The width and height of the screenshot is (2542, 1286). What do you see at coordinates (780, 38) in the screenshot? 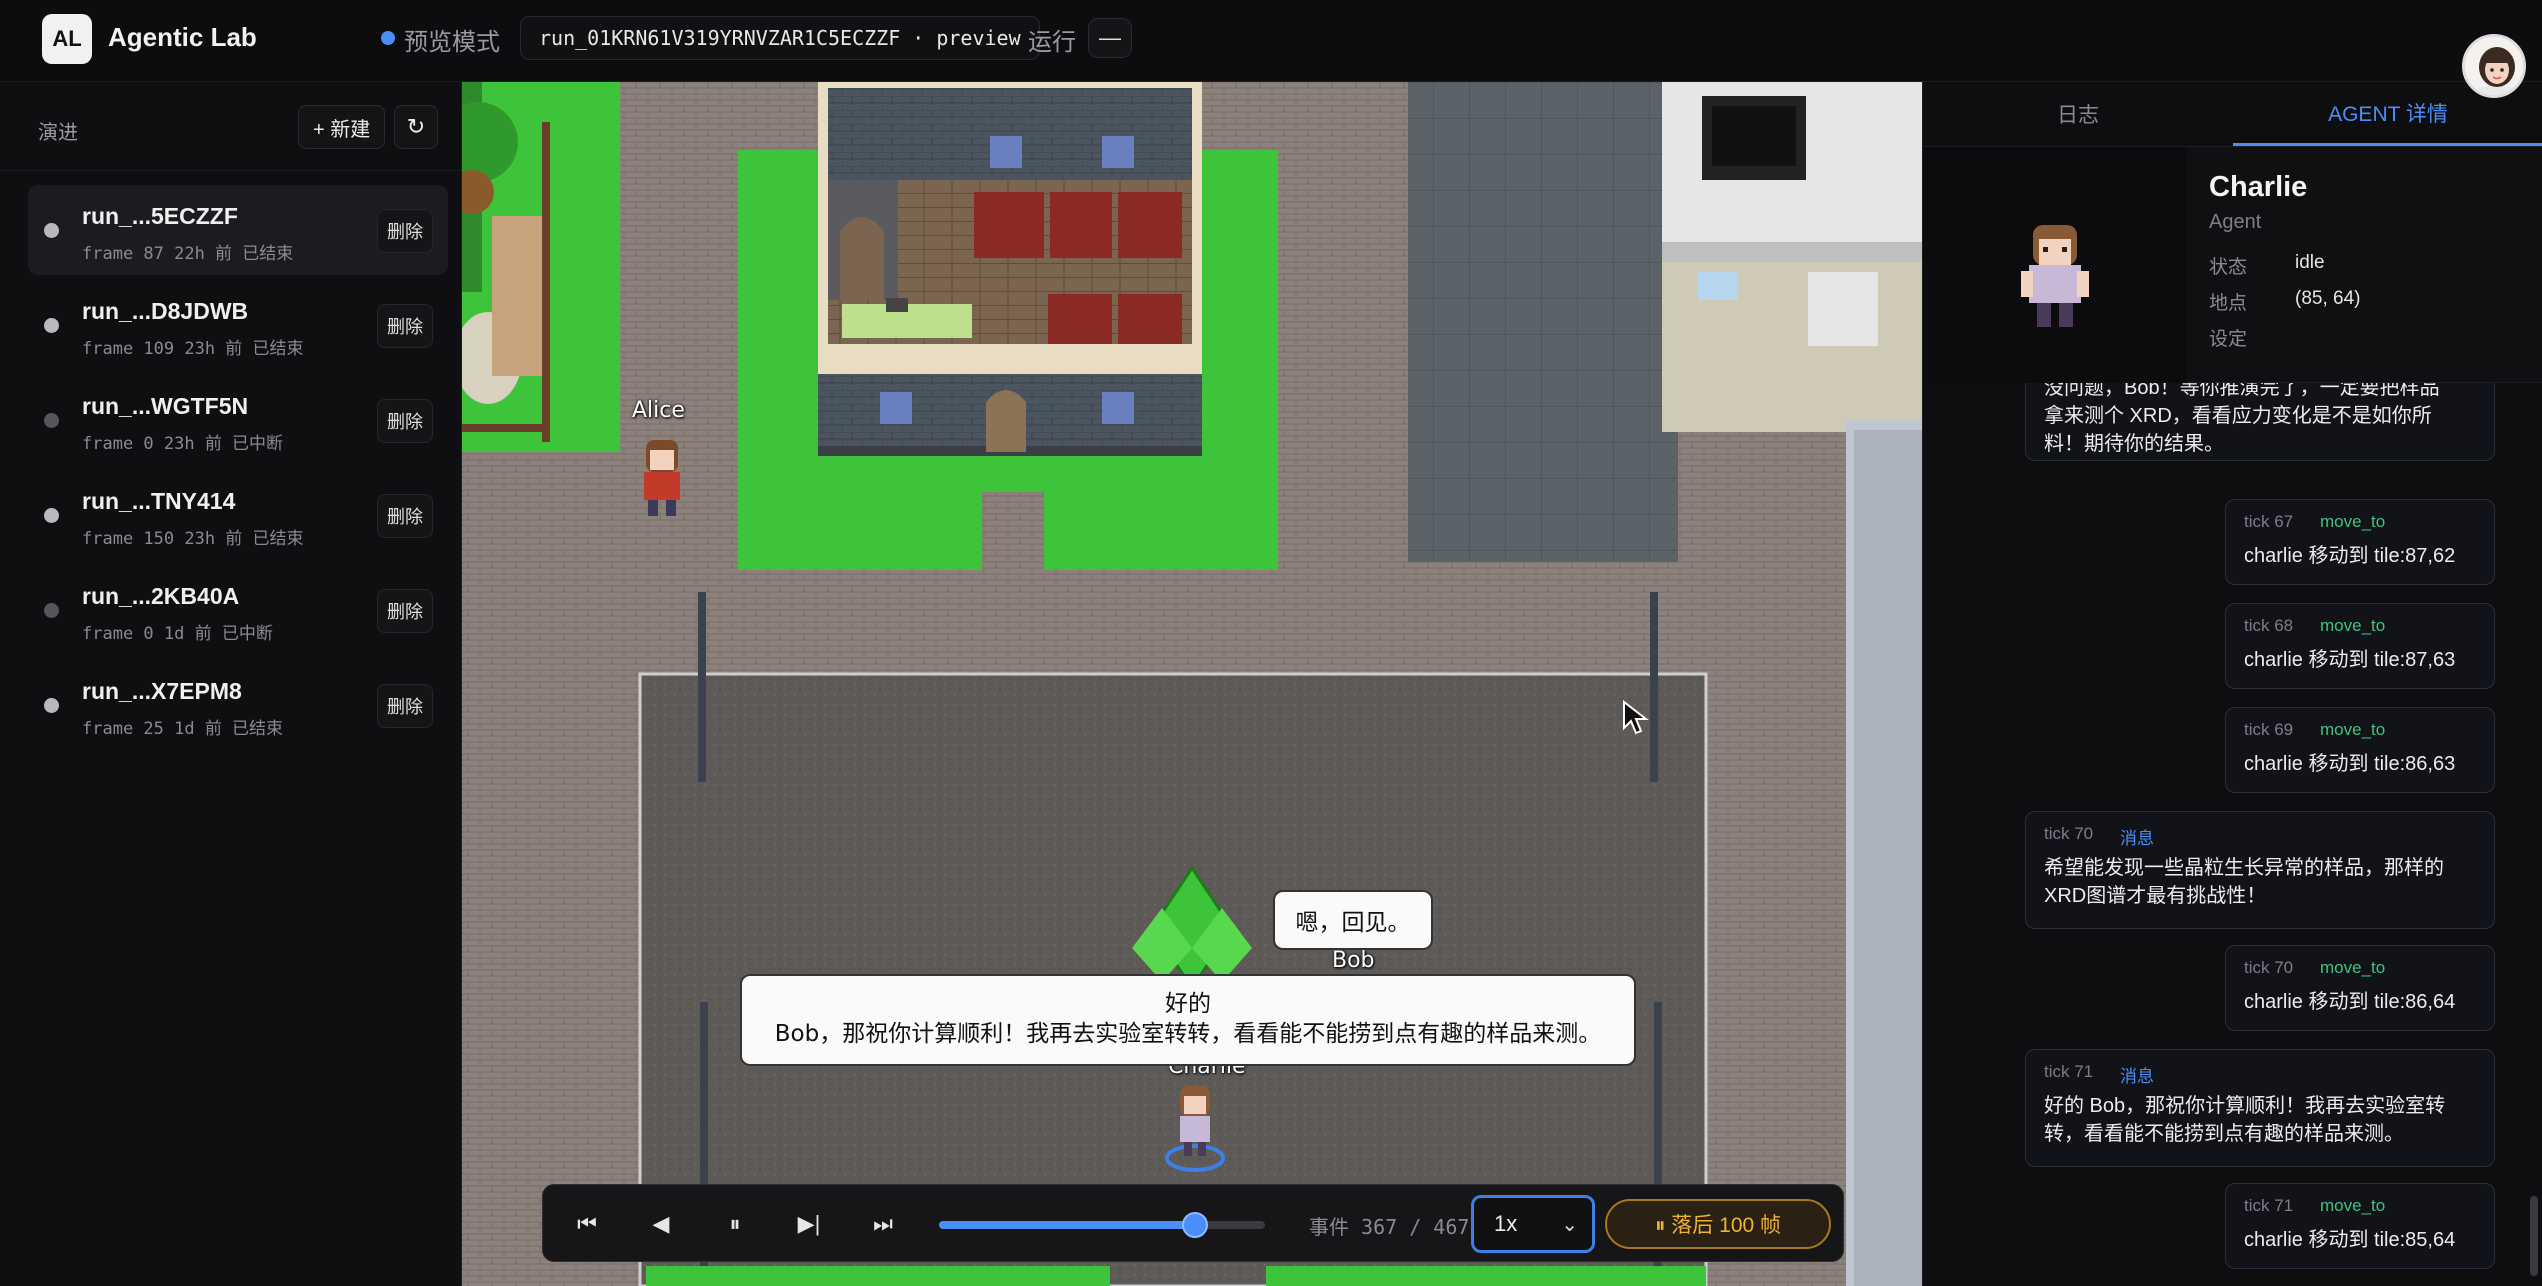
I see `run-id-pill: run_01KRN61V319YRNVZAR1C5ECZZF · preview` at bounding box center [780, 38].